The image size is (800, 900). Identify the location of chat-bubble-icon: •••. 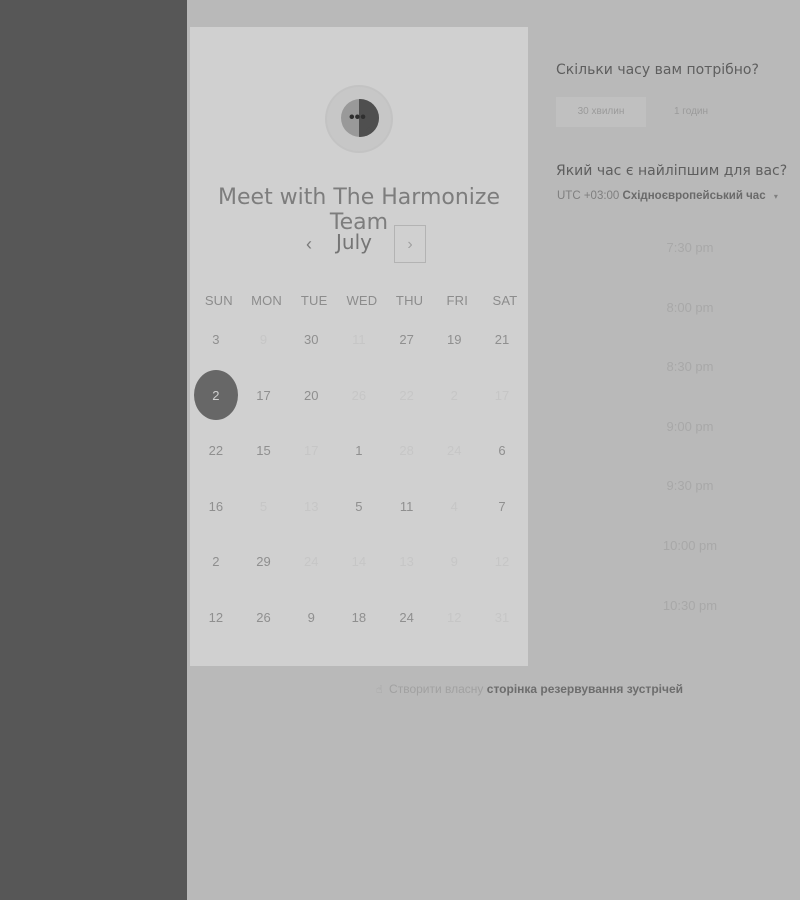
(360, 118).